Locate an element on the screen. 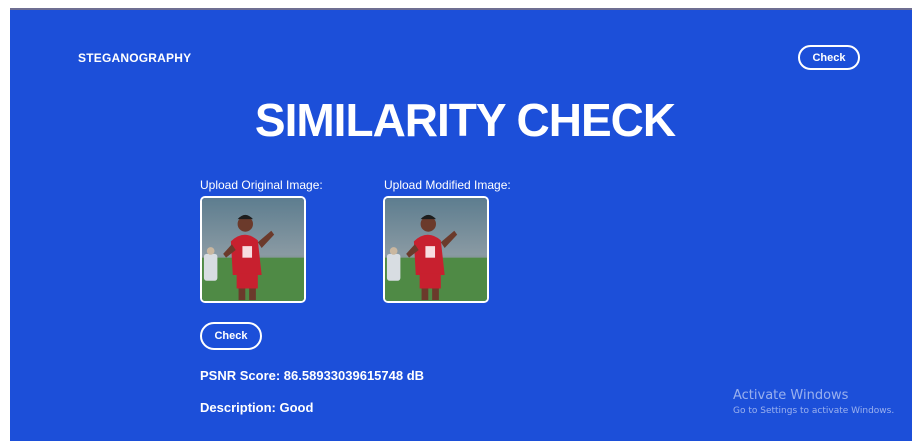 The width and height of the screenshot is (912, 441). psnr-score-text: PSNR Score: 86.58933039615748 dB is located at coordinates (312, 375).